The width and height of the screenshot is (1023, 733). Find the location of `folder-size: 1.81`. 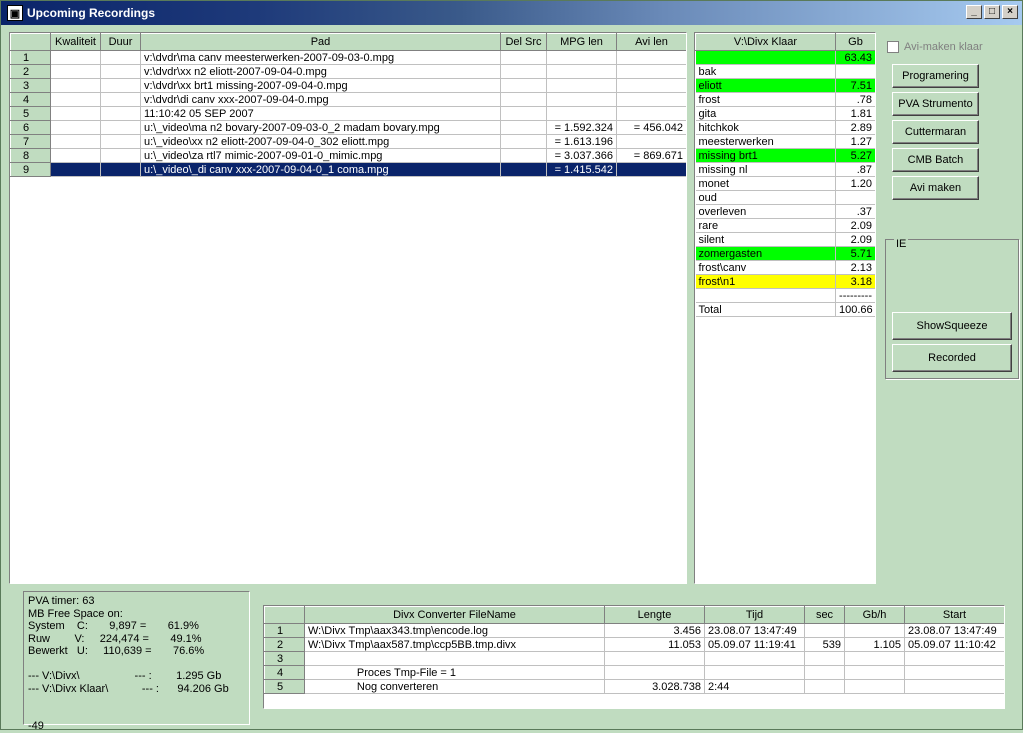

folder-size: 1.81 is located at coordinates (855, 113).